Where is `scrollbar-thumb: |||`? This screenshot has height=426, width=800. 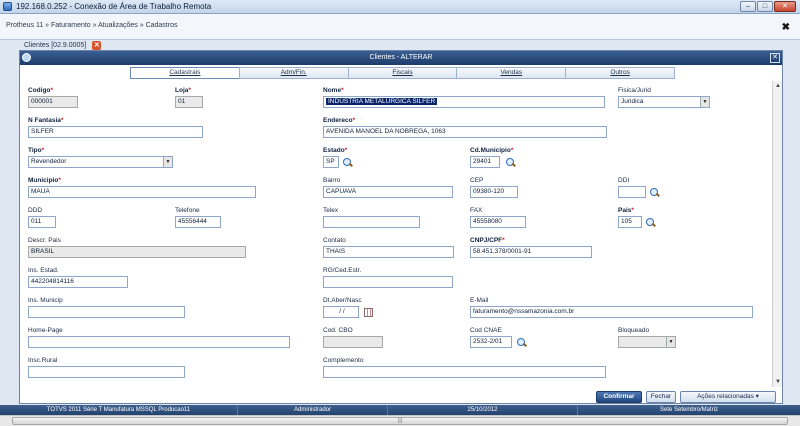 scrollbar-thumb: ||| is located at coordinates (400, 421).